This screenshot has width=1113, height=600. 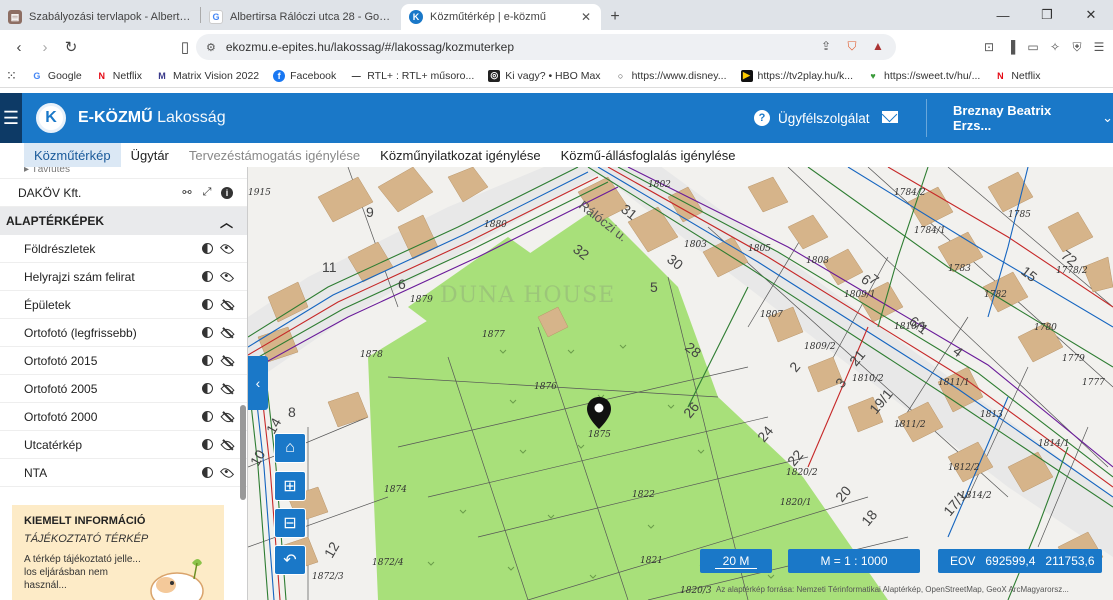 I want to click on reload-icon: ↻, so click(x=71, y=47).